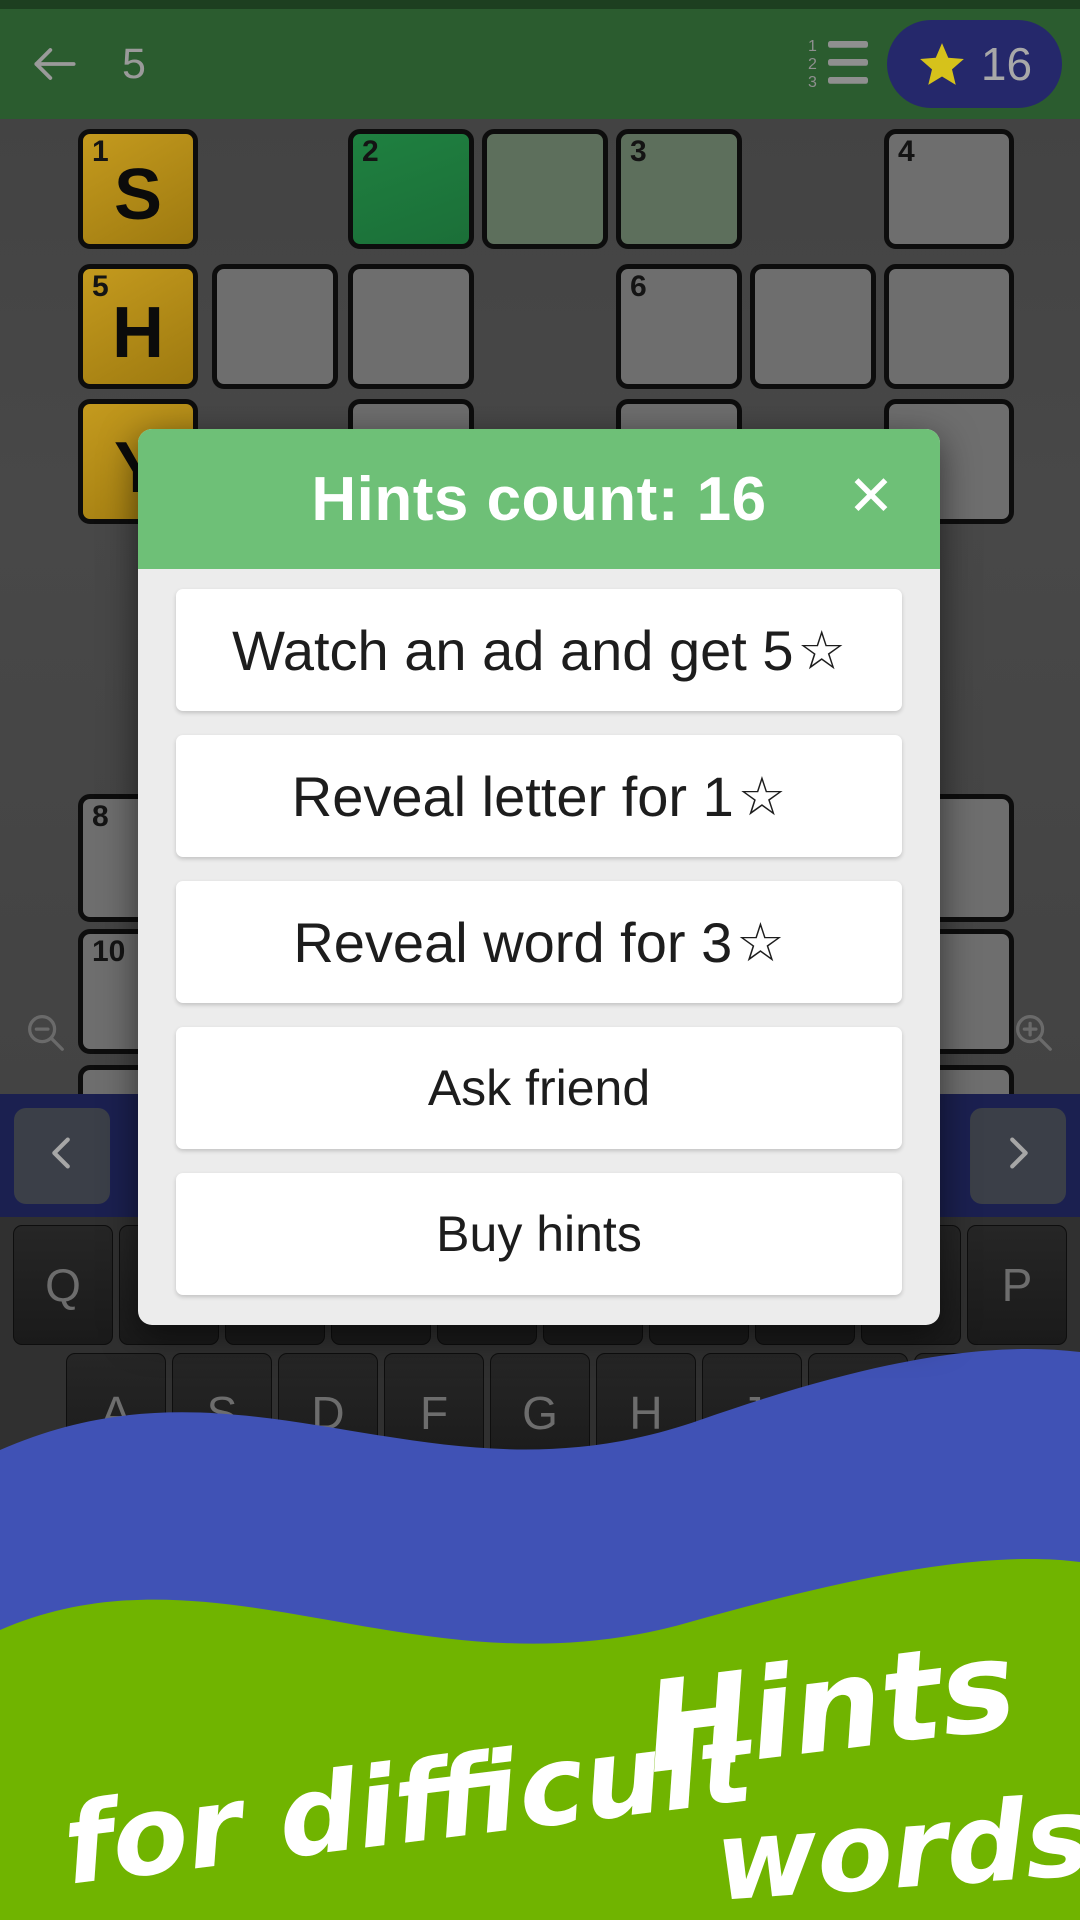  I want to click on watch-ad-label: Watch an ad and get 5, so click(513, 650).